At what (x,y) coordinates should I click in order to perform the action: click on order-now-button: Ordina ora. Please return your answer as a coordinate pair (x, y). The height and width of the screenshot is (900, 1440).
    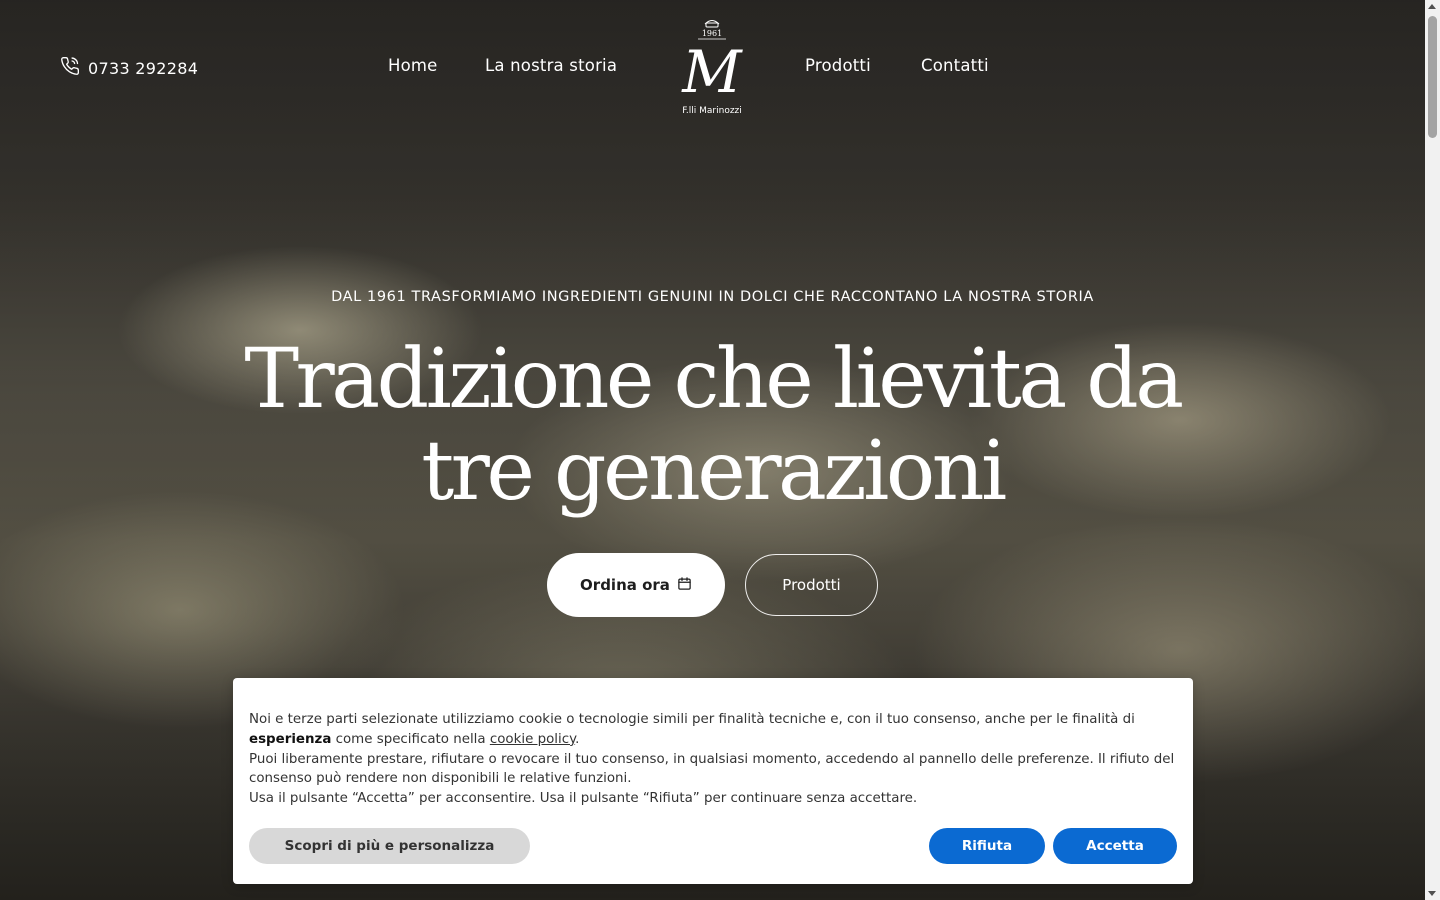
    Looking at the image, I should click on (636, 585).